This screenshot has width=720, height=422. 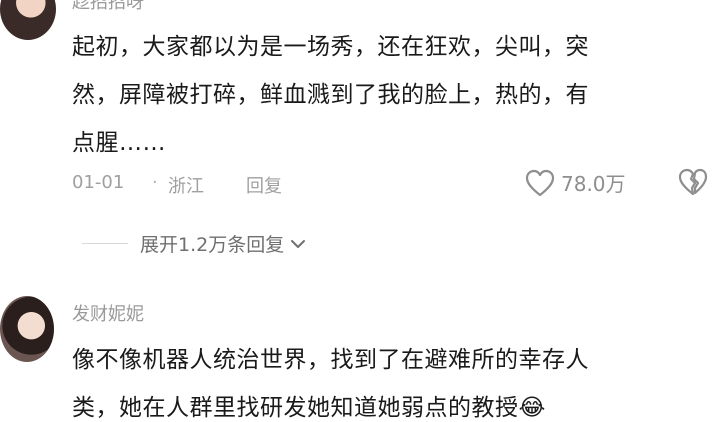 I want to click on comment-text-line: 起初，大家都以为是一场秀，还在狂欢，尖叫，突, so click(x=330, y=47).